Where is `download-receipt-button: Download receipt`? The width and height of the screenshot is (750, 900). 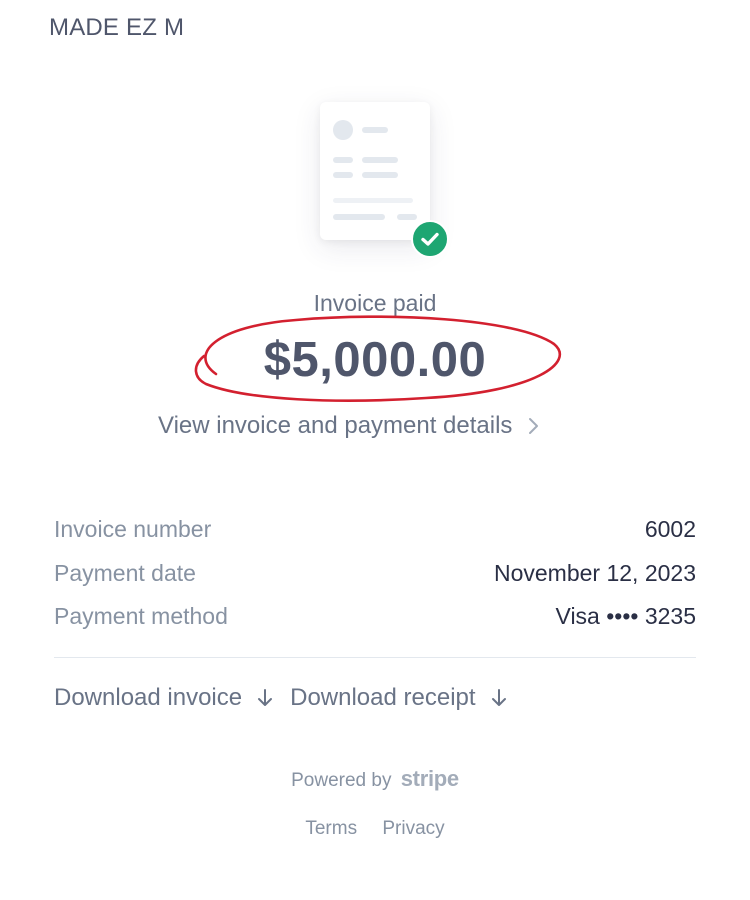 download-receipt-button: Download receipt is located at coordinates (398, 698).